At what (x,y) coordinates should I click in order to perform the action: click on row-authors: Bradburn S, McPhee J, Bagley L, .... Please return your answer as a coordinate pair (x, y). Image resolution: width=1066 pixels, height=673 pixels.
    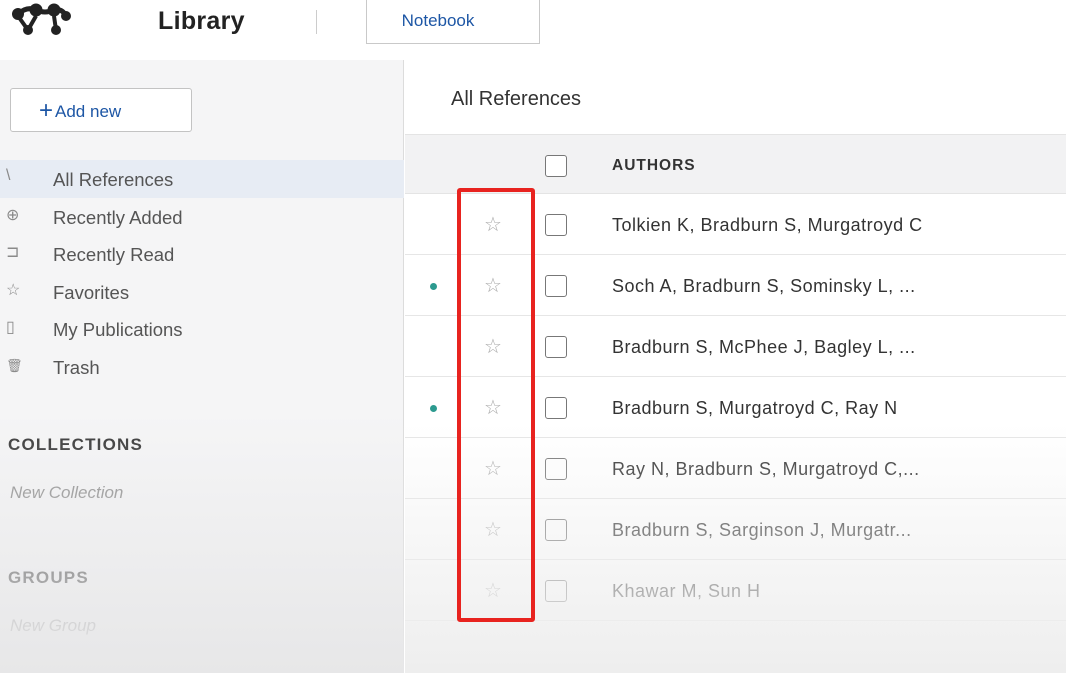
    Looking at the image, I should click on (764, 347).